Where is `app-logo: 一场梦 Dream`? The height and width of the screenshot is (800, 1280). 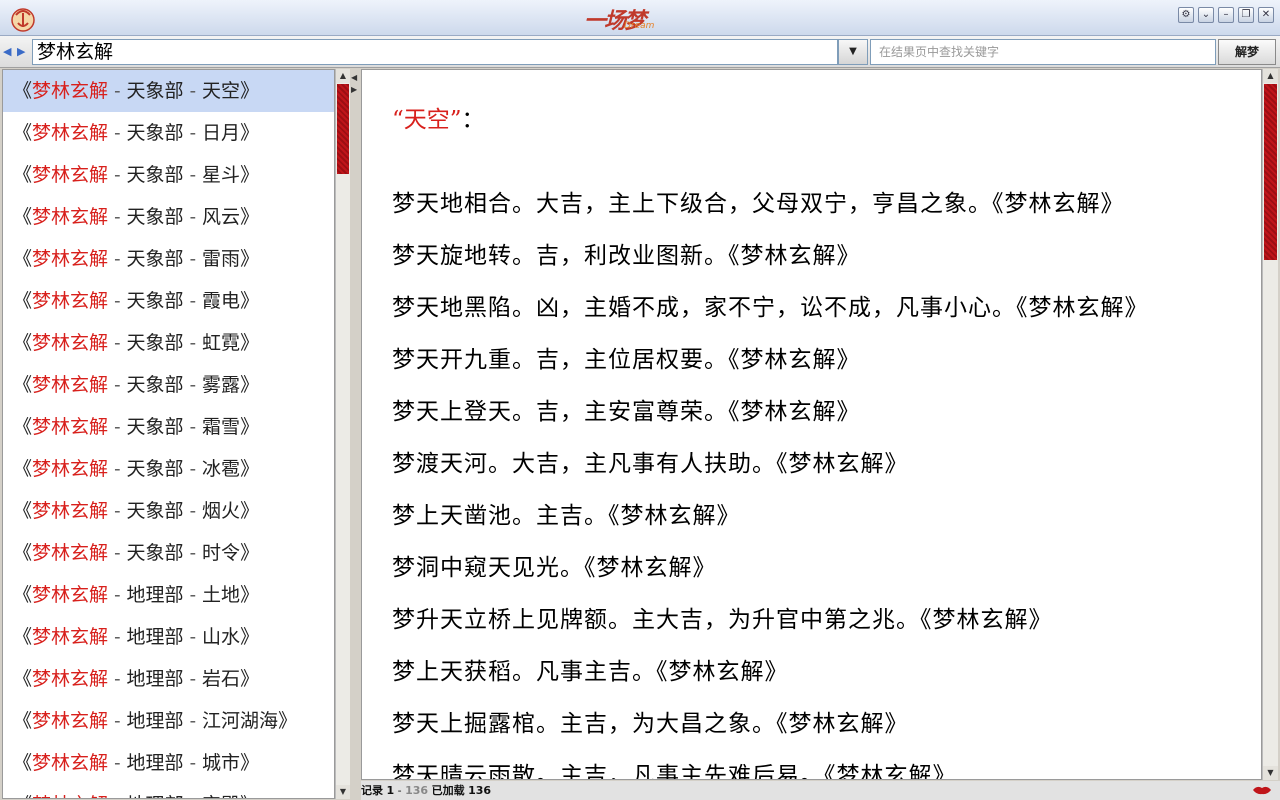
app-logo: 一场梦 Dream is located at coordinates (640, 18).